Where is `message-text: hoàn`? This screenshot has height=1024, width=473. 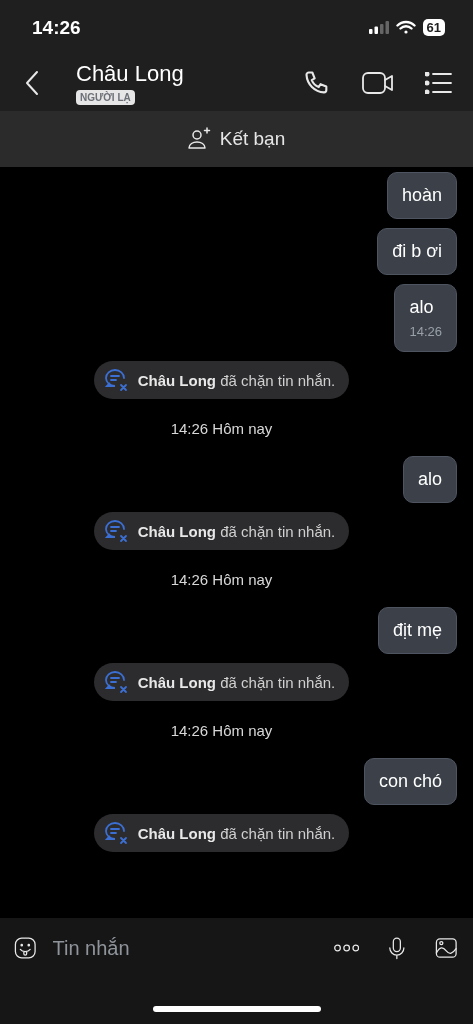 message-text: hoàn is located at coordinates (421, 195).